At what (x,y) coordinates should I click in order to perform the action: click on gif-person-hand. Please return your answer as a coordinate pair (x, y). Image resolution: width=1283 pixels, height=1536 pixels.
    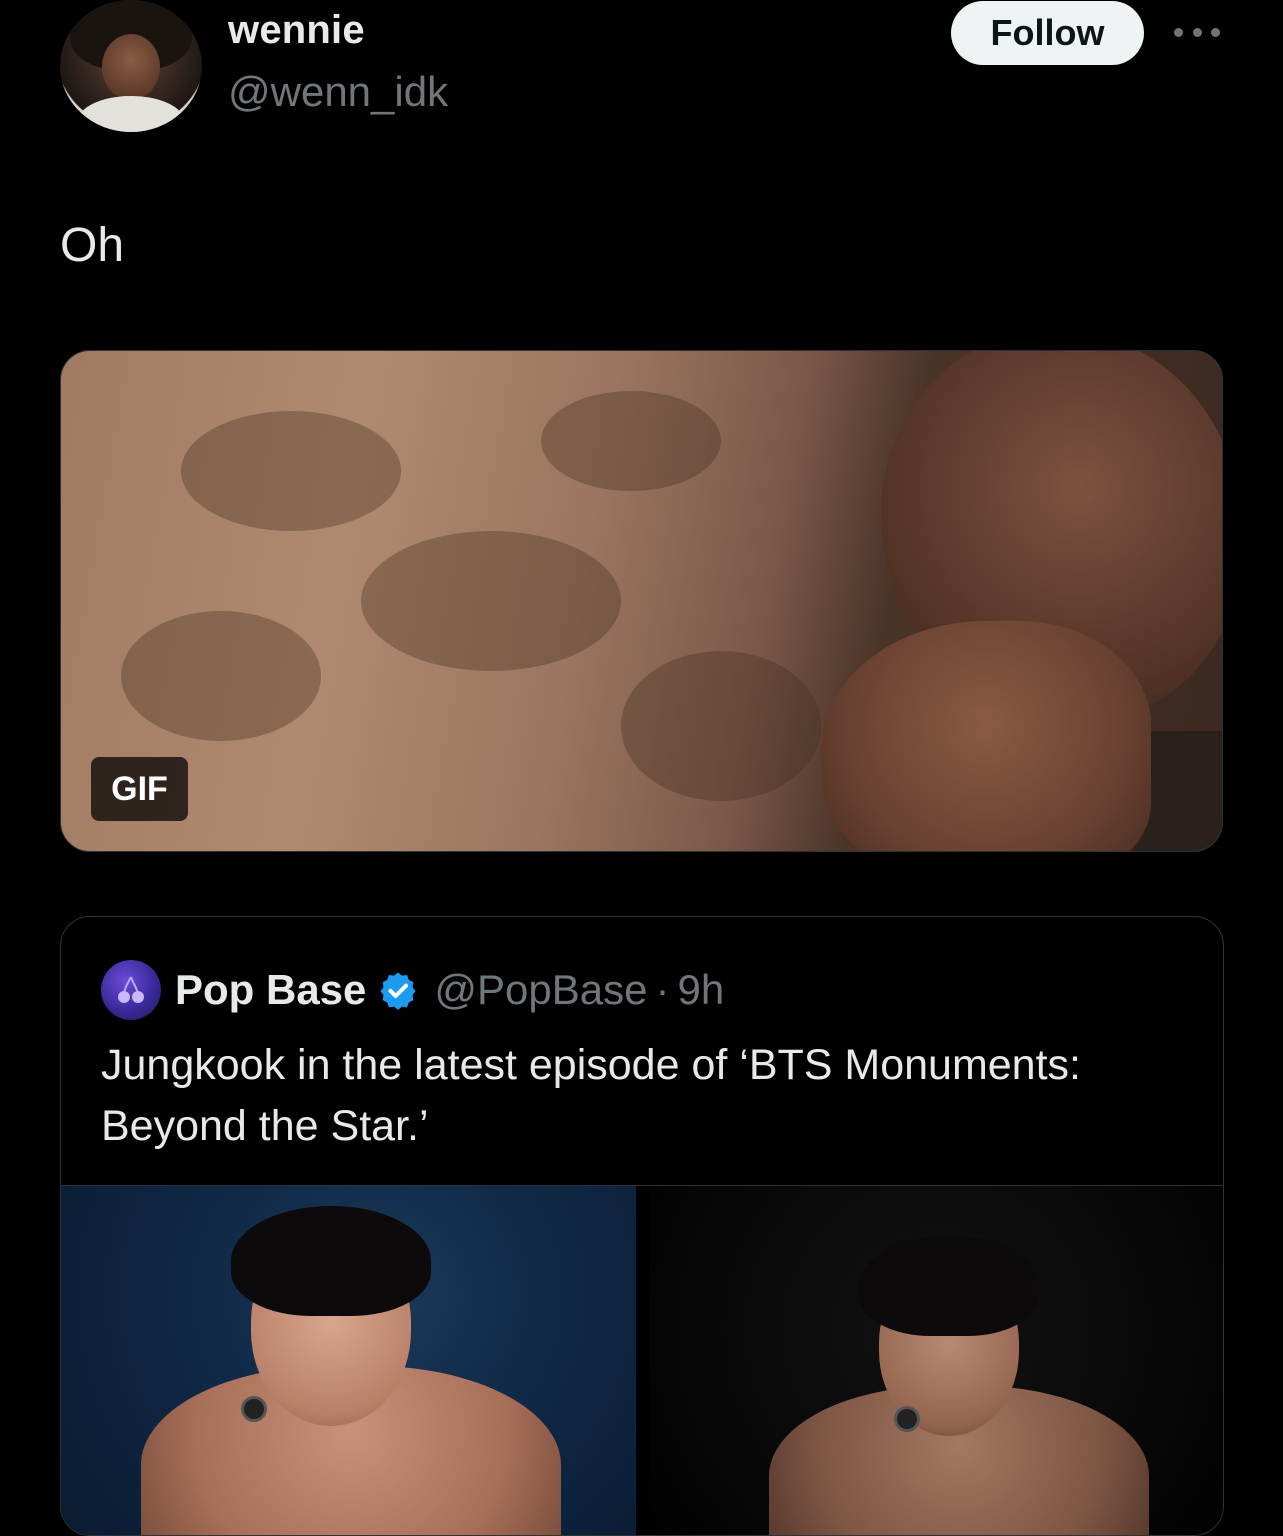
    Looking at the image, I should click on (986, 736).